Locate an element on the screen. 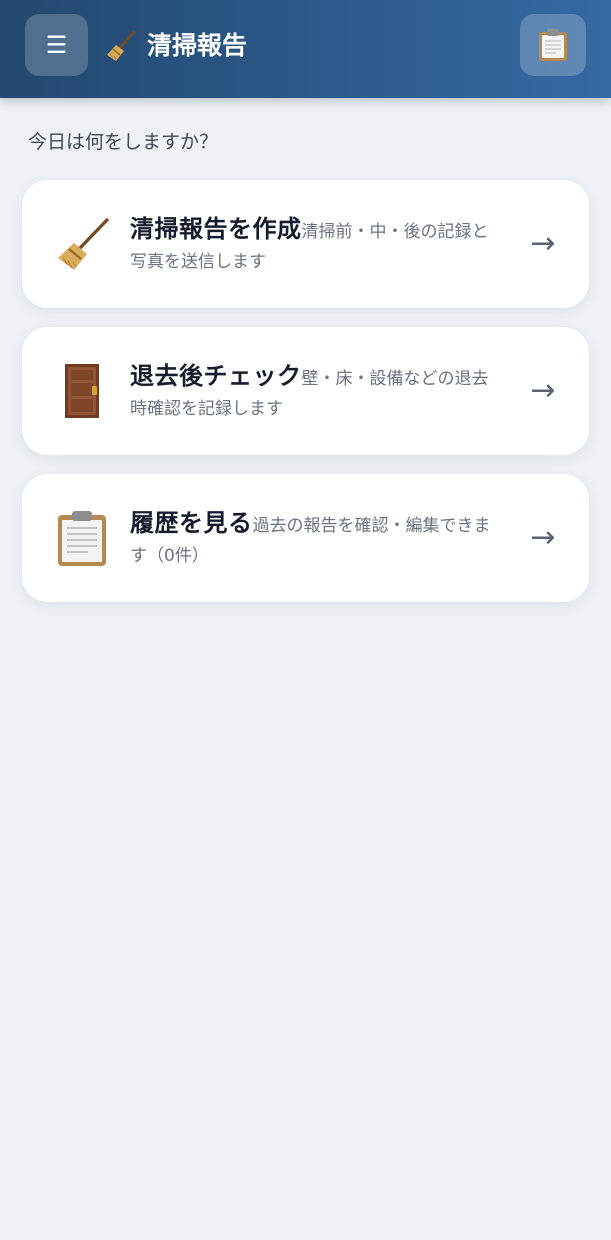 Image resolution: width=611 pixels, height=1240 pixels. menu-button: ☰ is located at coordinates (56, 45).